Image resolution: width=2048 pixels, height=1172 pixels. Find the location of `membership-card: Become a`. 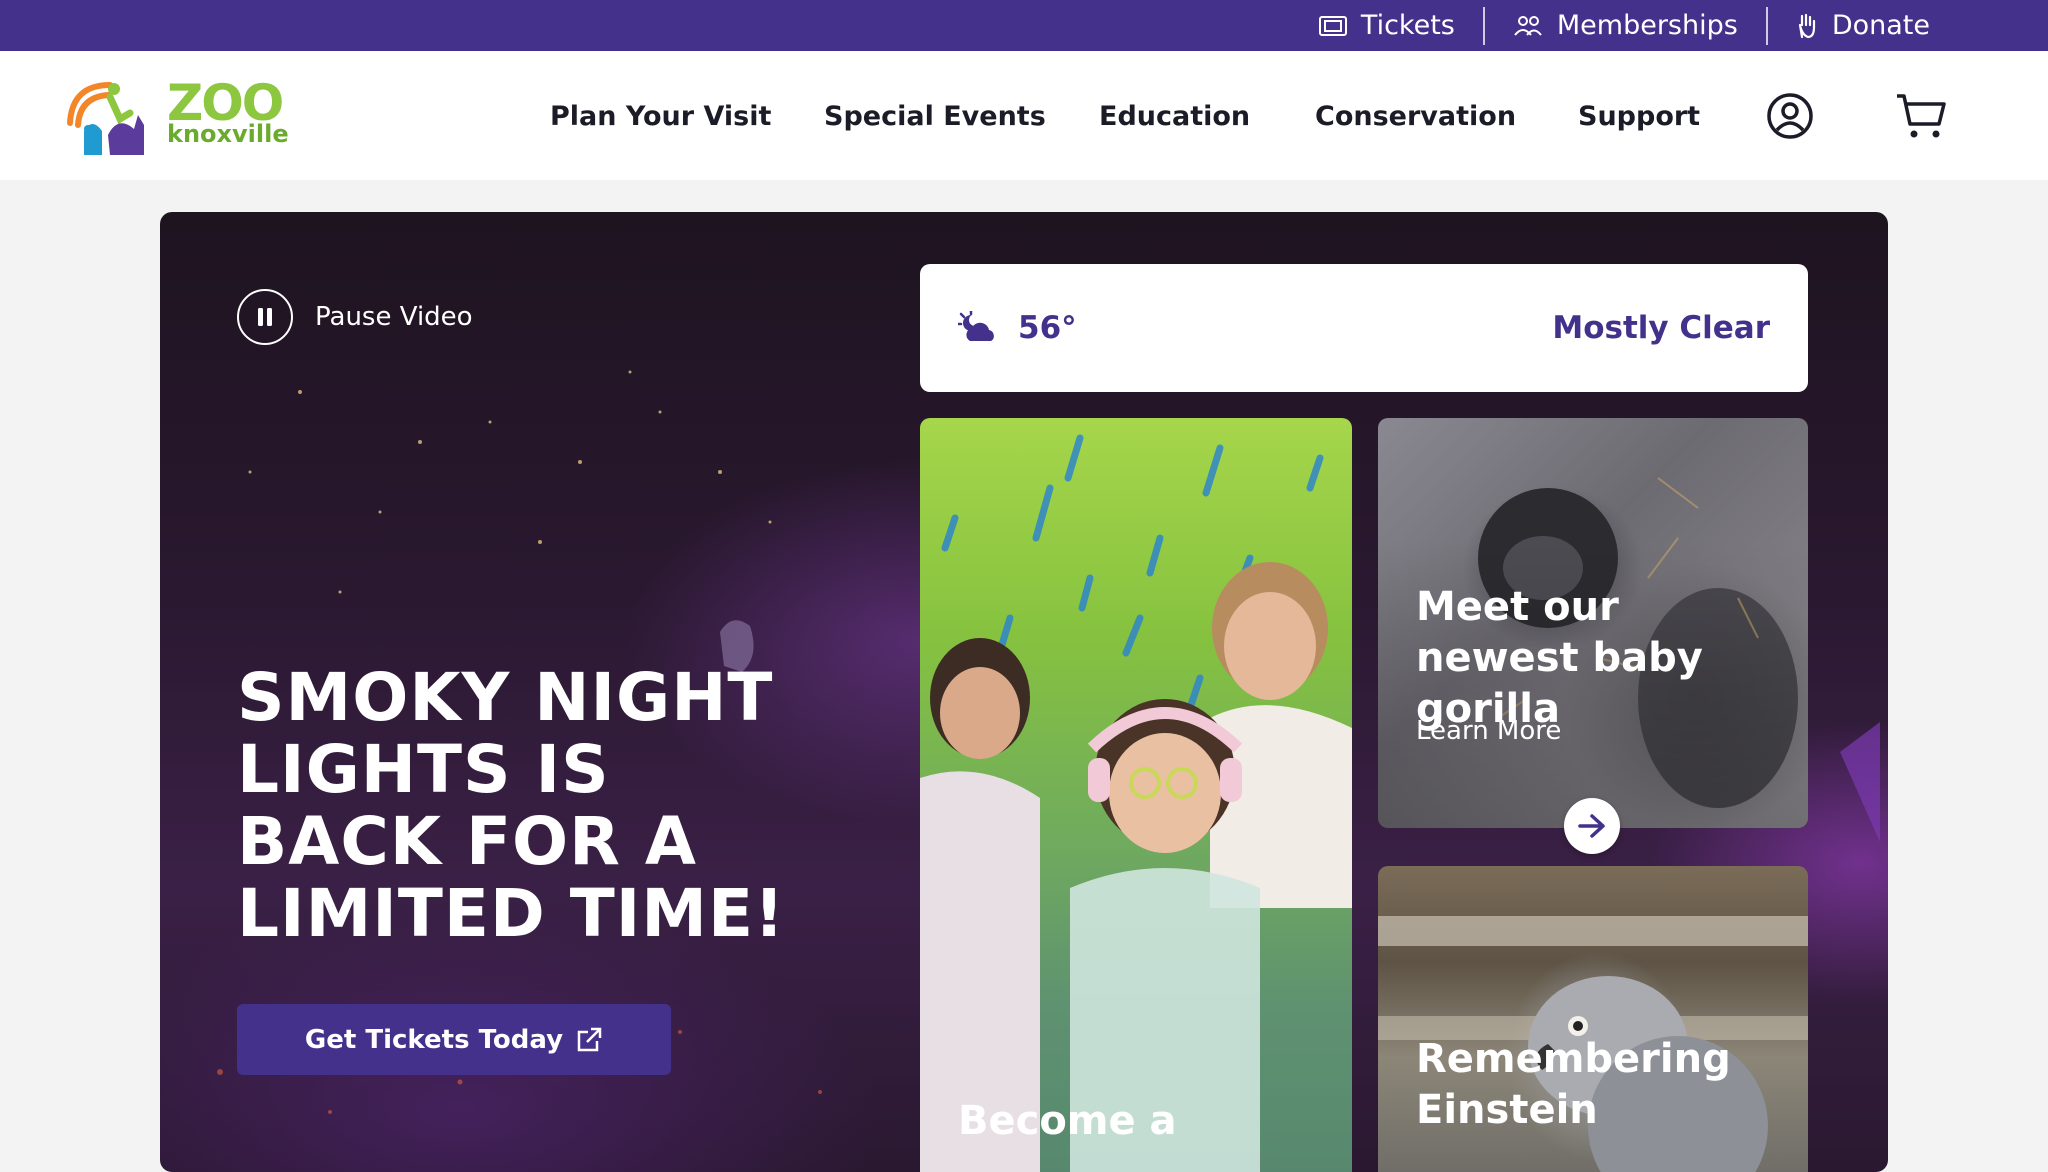

membership-card: Become a is located at coordinates (1136, 795).